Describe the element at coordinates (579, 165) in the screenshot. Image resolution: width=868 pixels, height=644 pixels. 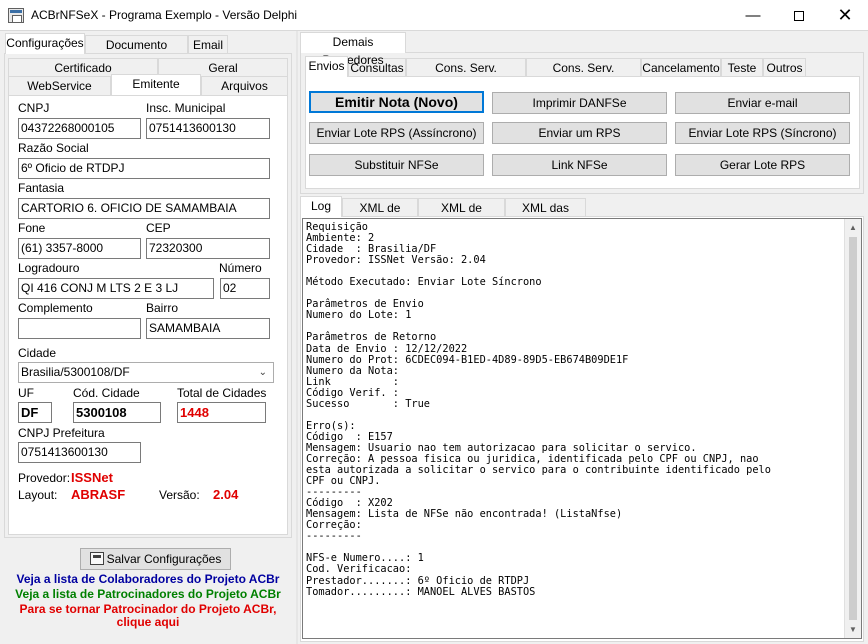
I see `link-nfse-button: Link NFSe` at that location.